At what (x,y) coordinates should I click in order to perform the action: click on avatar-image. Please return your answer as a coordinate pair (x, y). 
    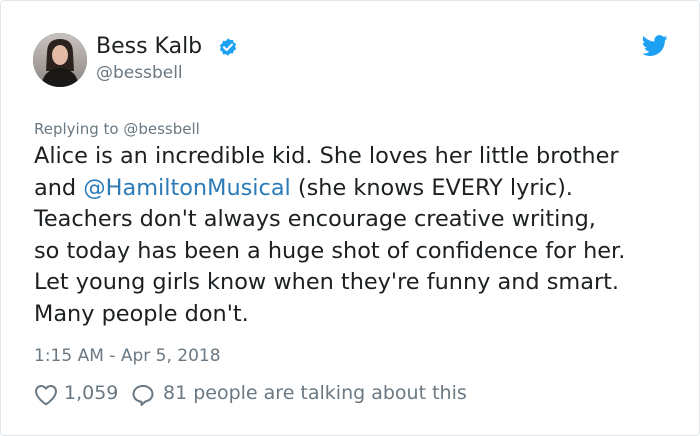
    Looking at the image, I should click on (60, 60).